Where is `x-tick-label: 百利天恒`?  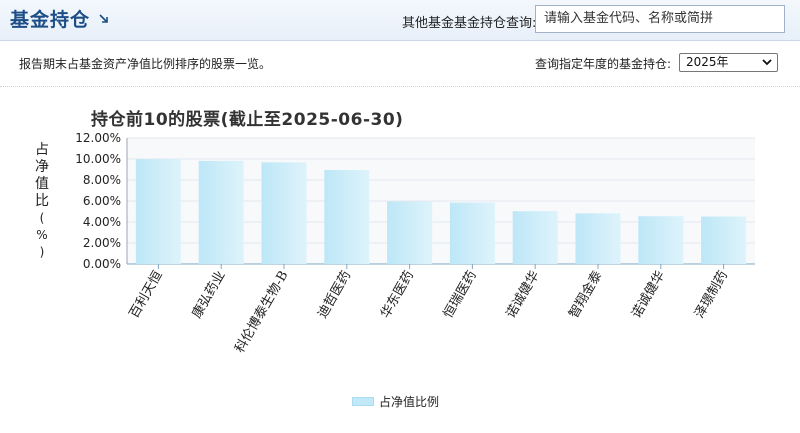 x-tick-label: 百利天恒 is located at coordinates (146, 295).